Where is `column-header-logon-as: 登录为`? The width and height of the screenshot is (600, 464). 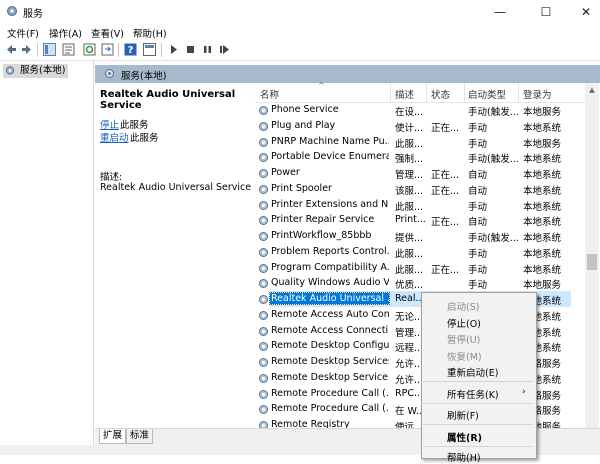
column-header-logon-as: 登录为 is located at coordinates (537, 94).